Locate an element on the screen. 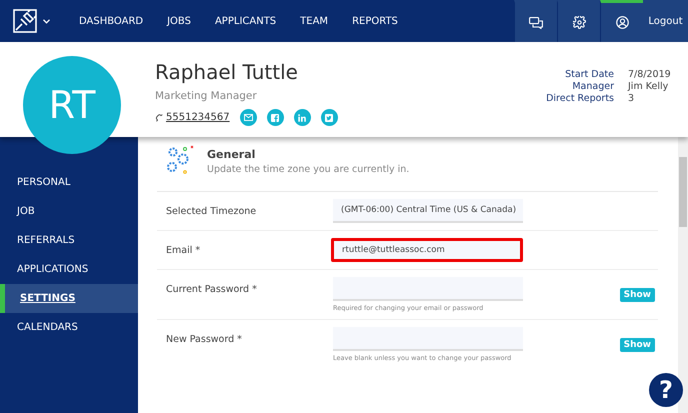  chat-icon is located at coordinates (536, 22).